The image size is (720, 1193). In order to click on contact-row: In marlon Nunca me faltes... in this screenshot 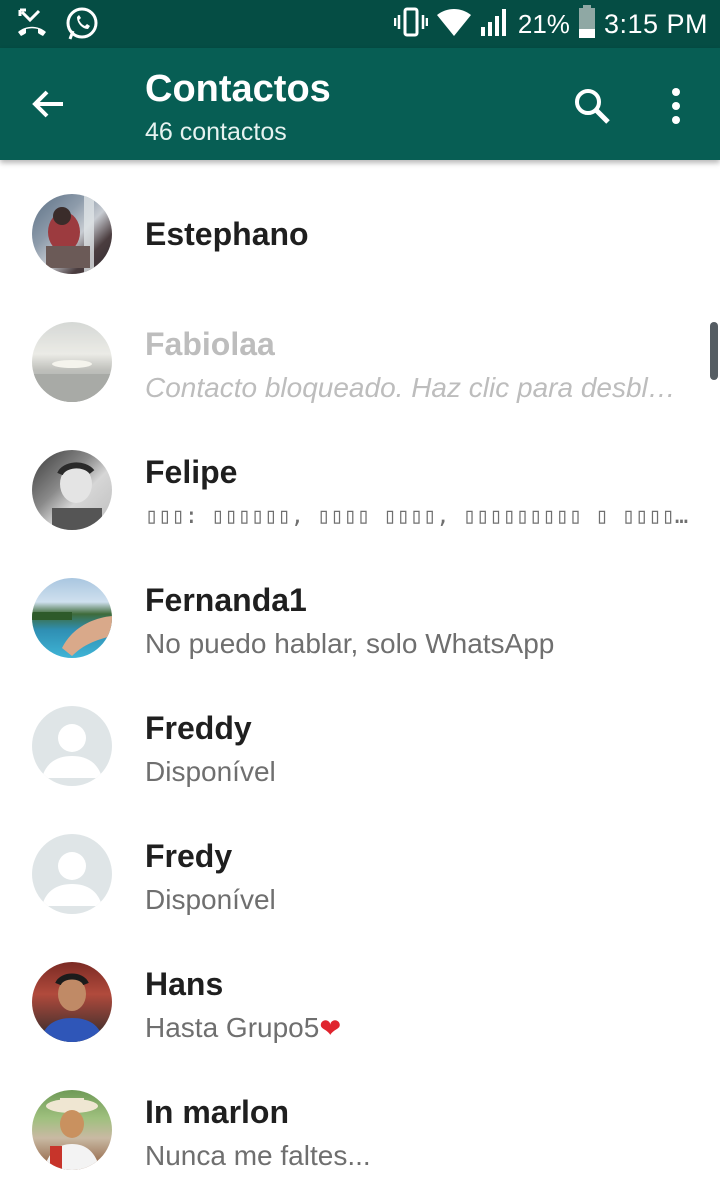, I will do `click(360, 1120)`.